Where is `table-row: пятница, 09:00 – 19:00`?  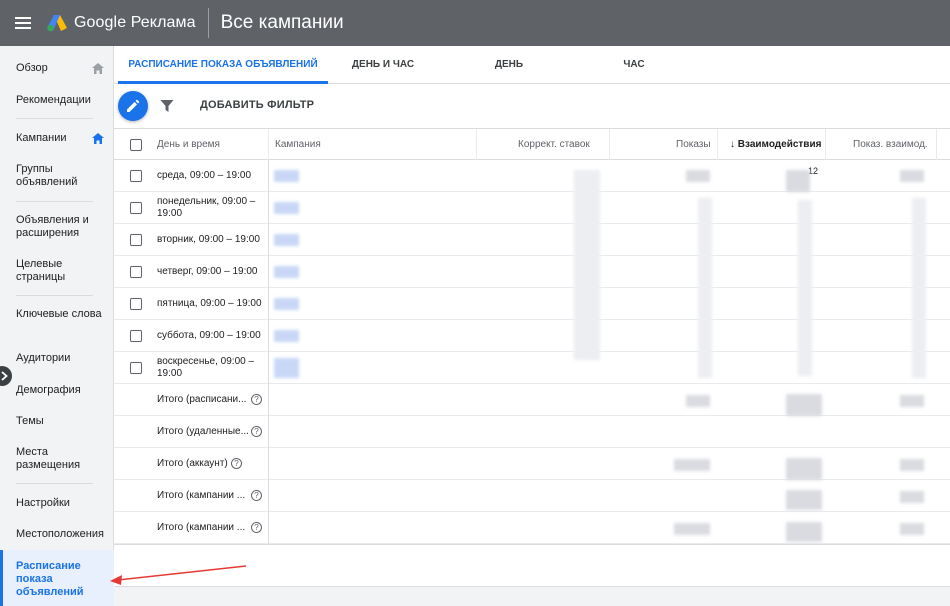 table-row: пятница, 09:00 – 19:00 is located at coordinates (532, 304).